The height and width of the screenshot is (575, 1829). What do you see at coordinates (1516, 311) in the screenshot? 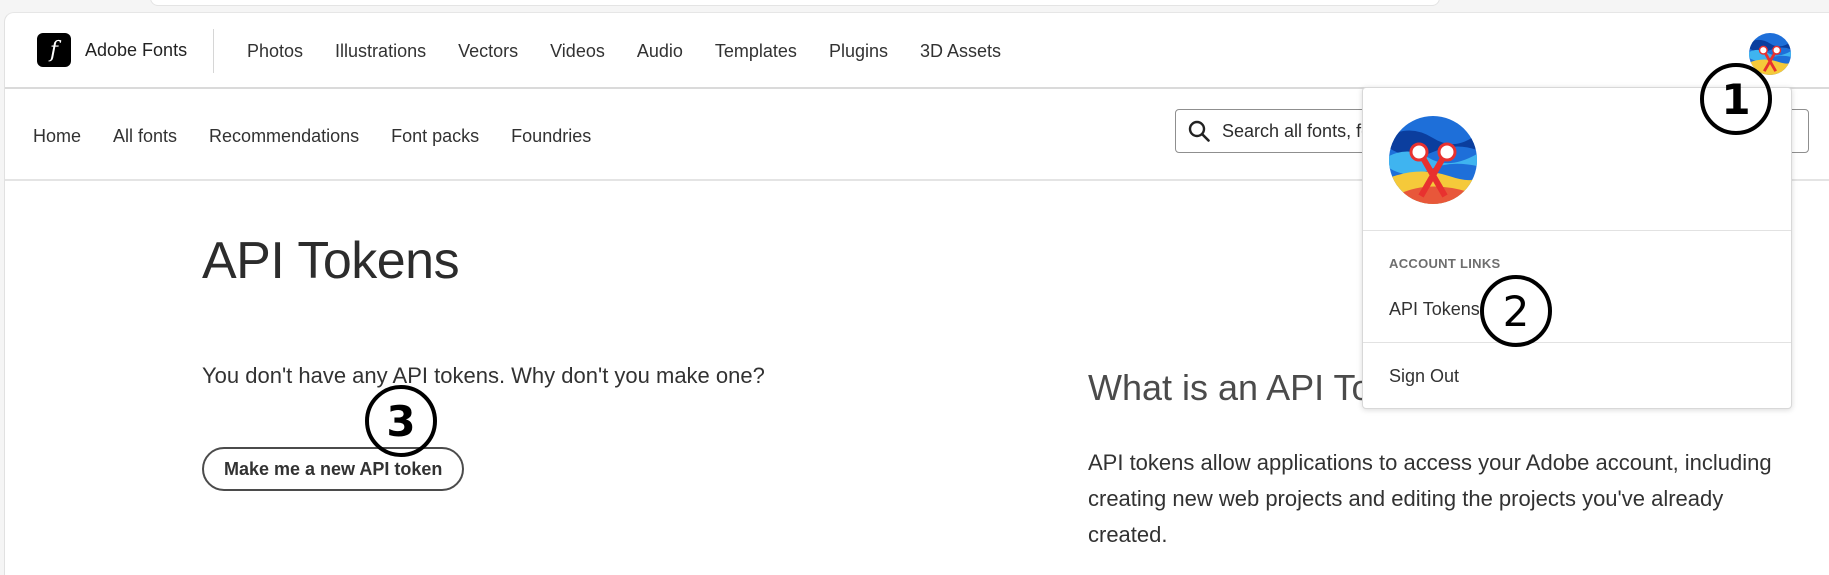
I see `step-annotation-2: 2` at bounding box center [1516, 311].